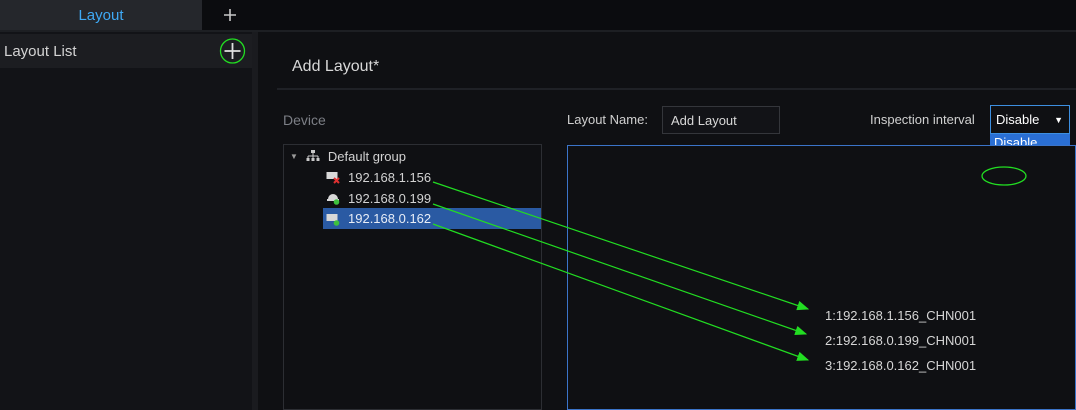  What do you see at coordinates (366, 156) in the screenshot?
I see `tree-group-label: Default group` at bounding box center [366, 156].